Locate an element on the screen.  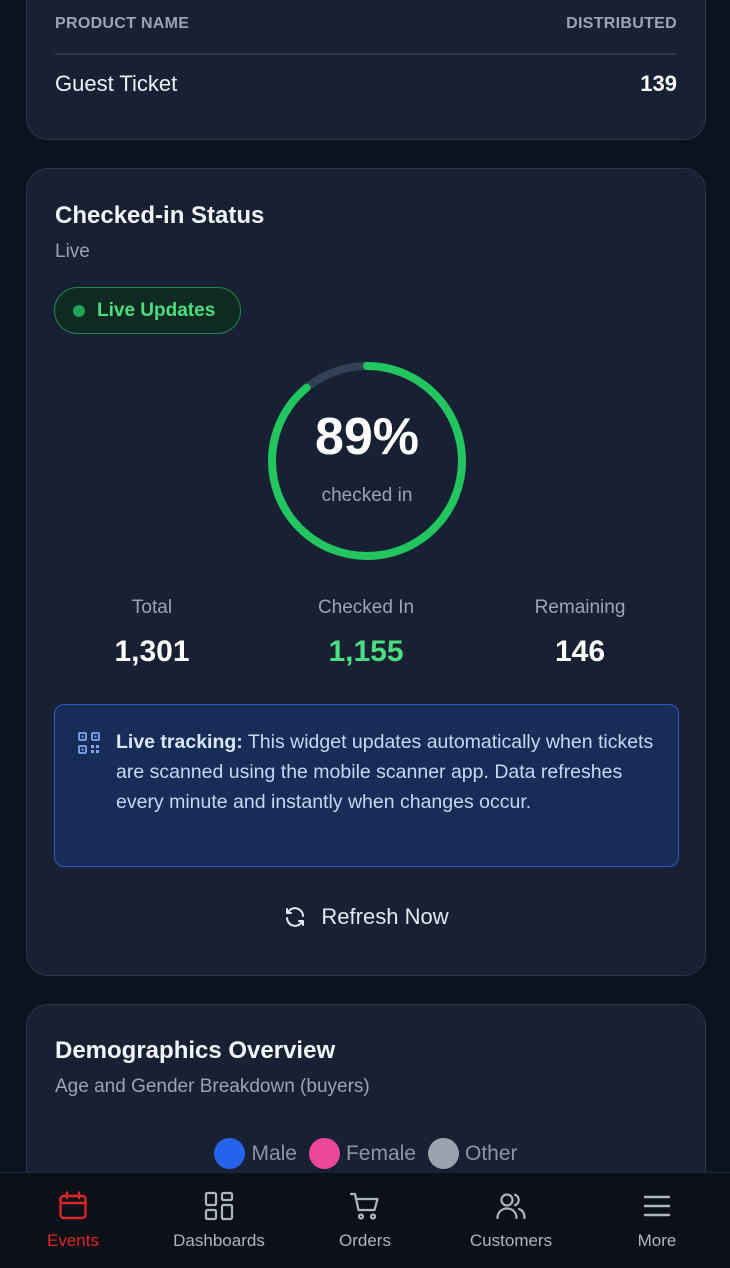
cart-icon is located at coordinates (364, 1206).